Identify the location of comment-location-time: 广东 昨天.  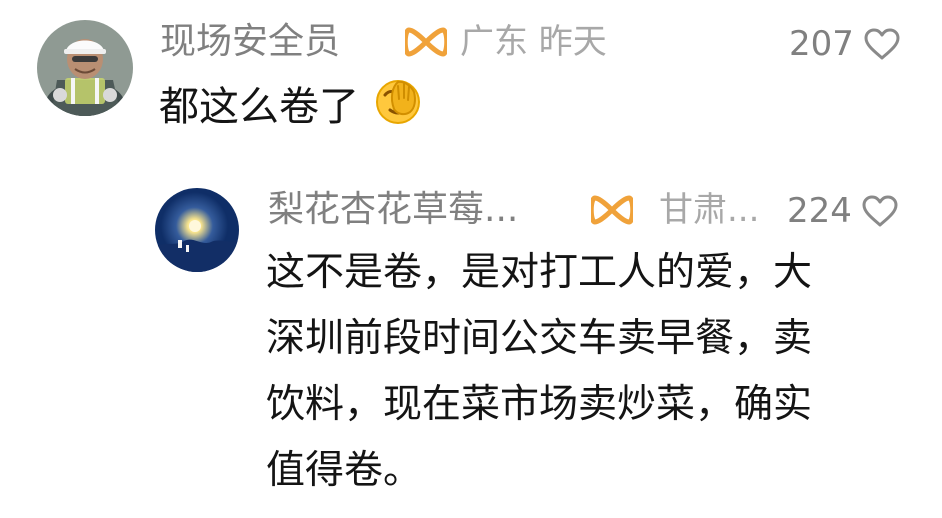
(533, 42).